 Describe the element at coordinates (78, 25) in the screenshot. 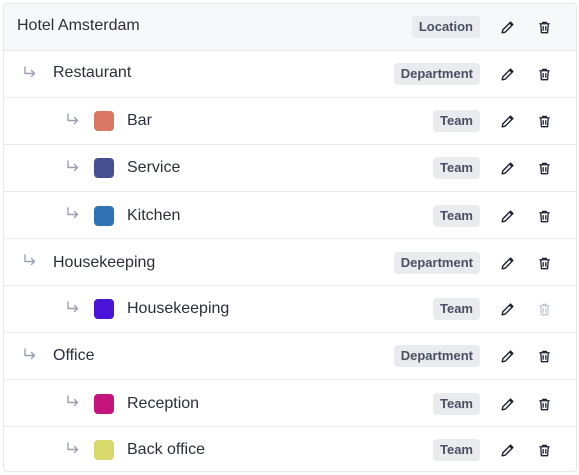

I see `row-name: Hotel Amsterdam` at that location.